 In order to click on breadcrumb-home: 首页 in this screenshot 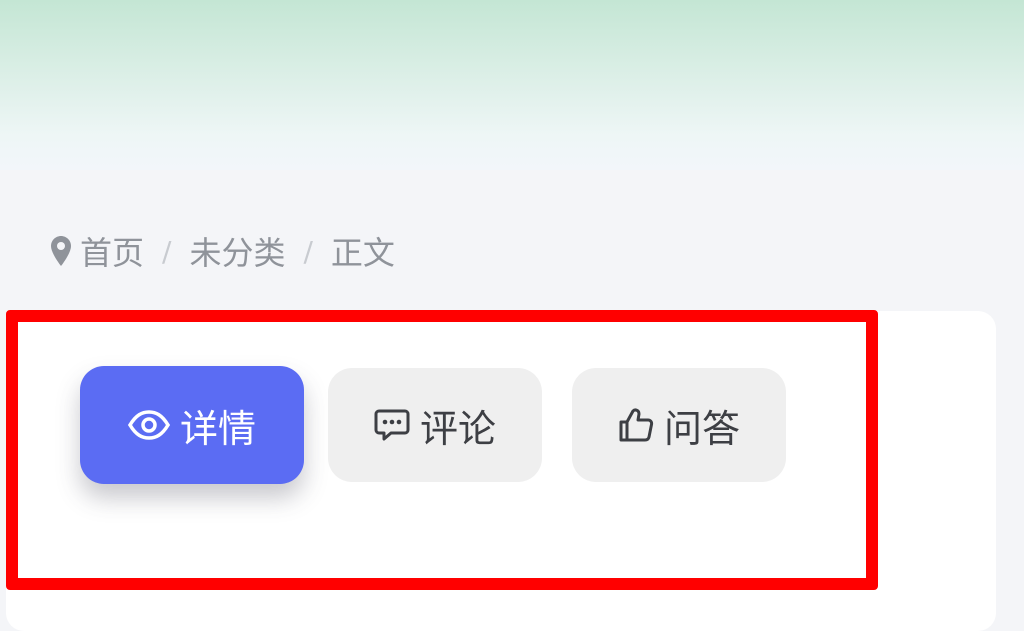, I will do `click(112, 251)`.